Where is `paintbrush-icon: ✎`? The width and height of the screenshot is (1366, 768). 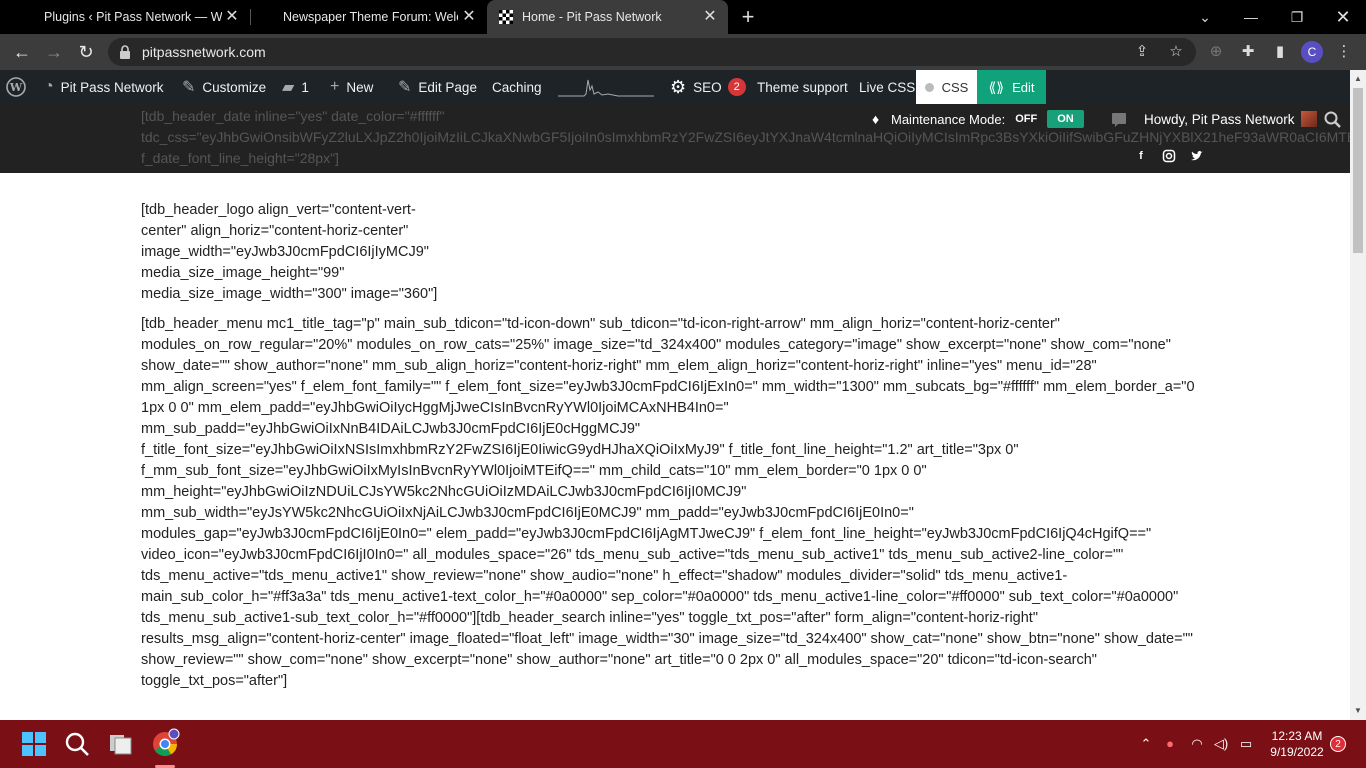 paintbrush-icon: ✎ is located at coordinates (189, 87).